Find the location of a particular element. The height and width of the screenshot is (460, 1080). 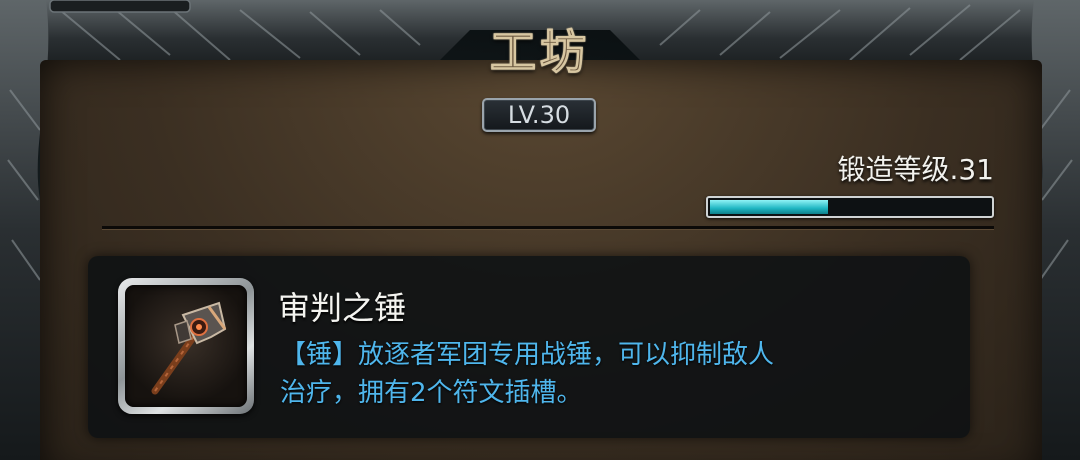

workshop-level-badge: LV.30 is located at coordinates (539, 115).